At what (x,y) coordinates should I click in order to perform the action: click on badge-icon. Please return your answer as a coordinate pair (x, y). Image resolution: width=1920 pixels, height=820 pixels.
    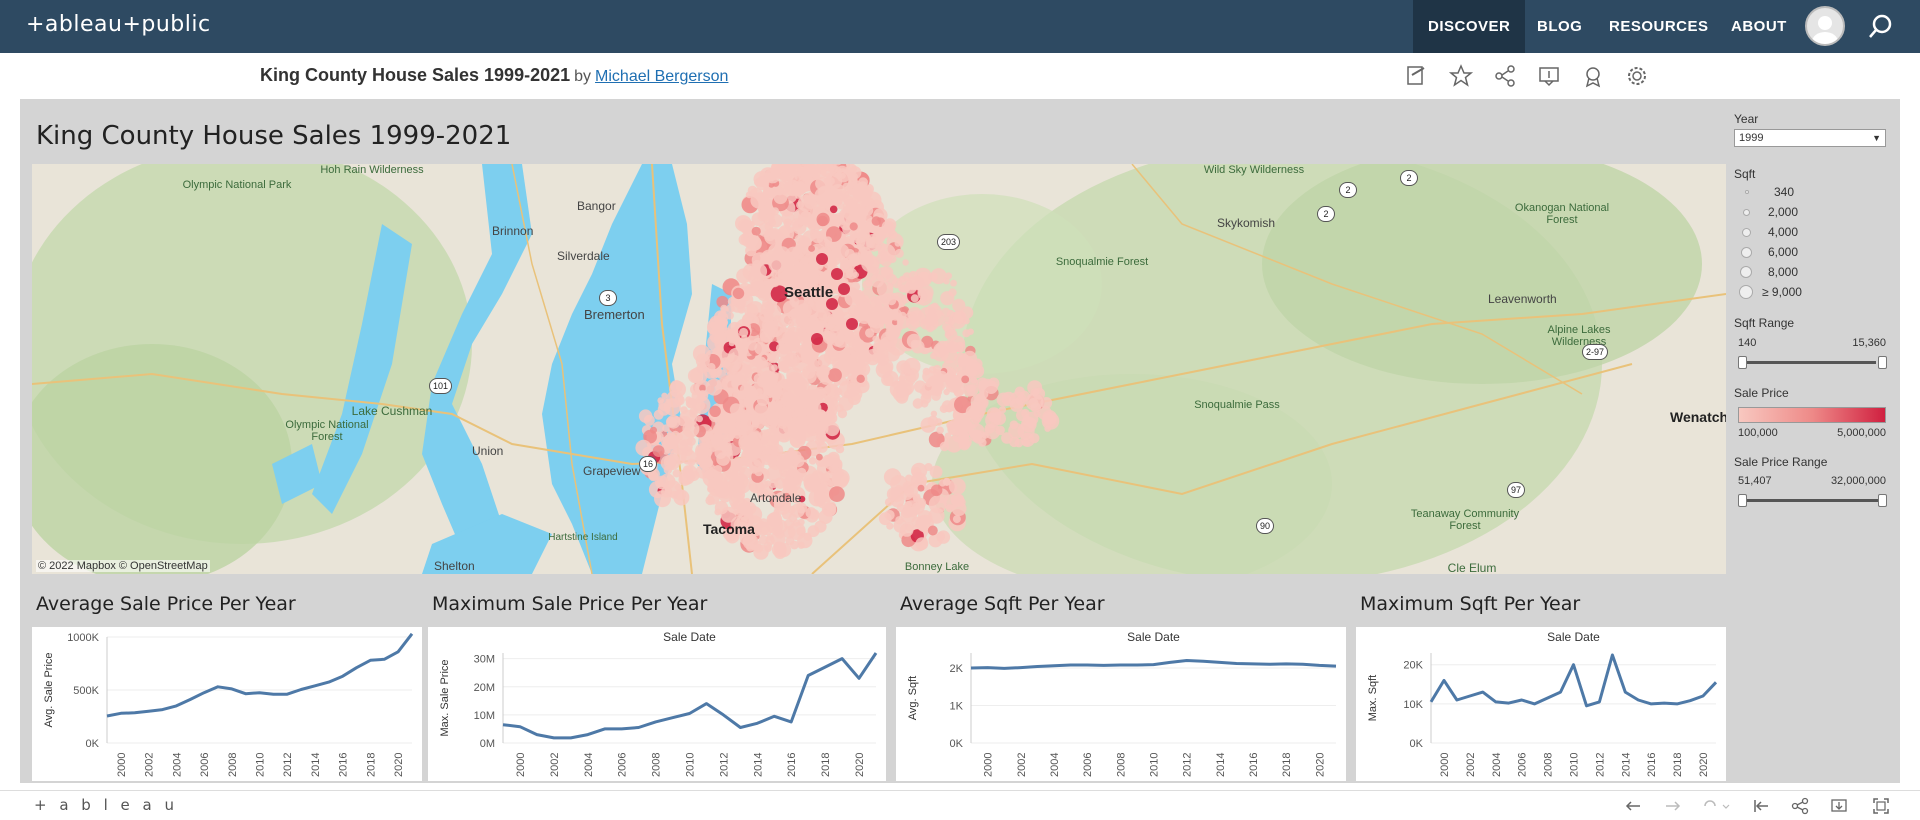
    Looking at the image, I should click on (1593, 76).